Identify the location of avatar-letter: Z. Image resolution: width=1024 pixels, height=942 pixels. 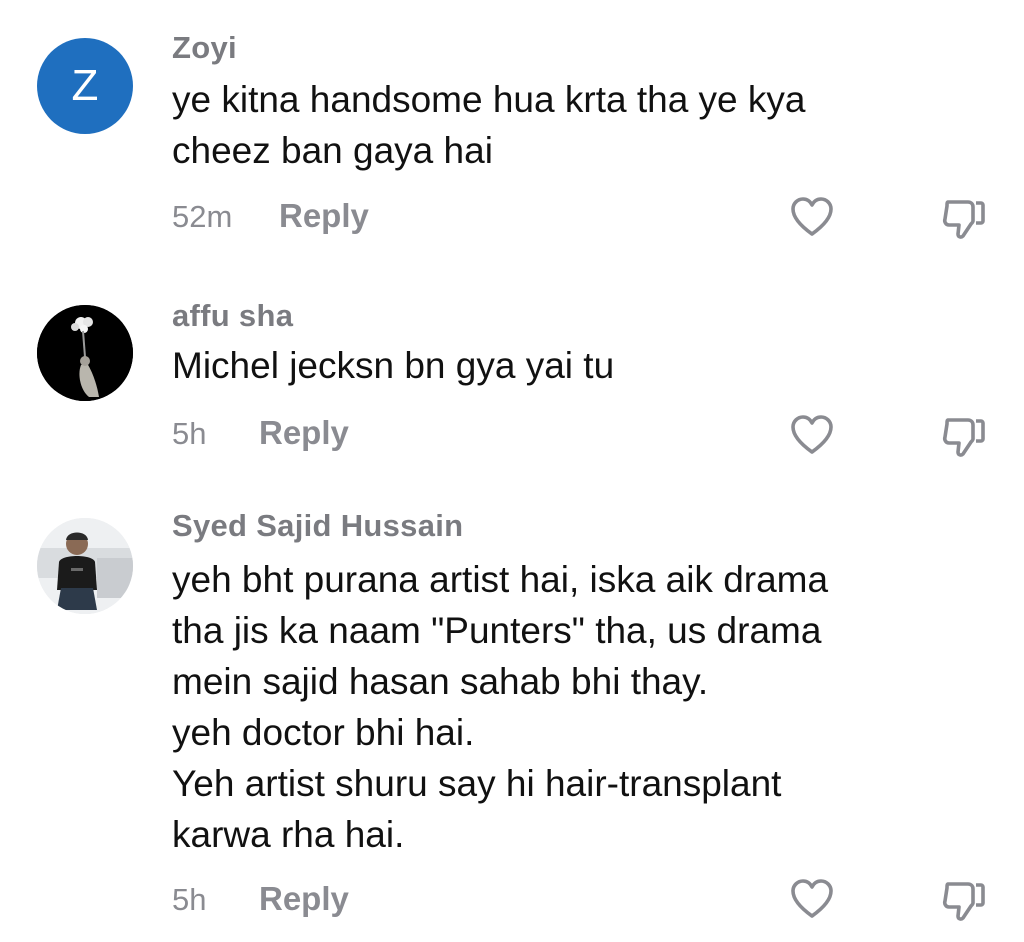
(85, 85).